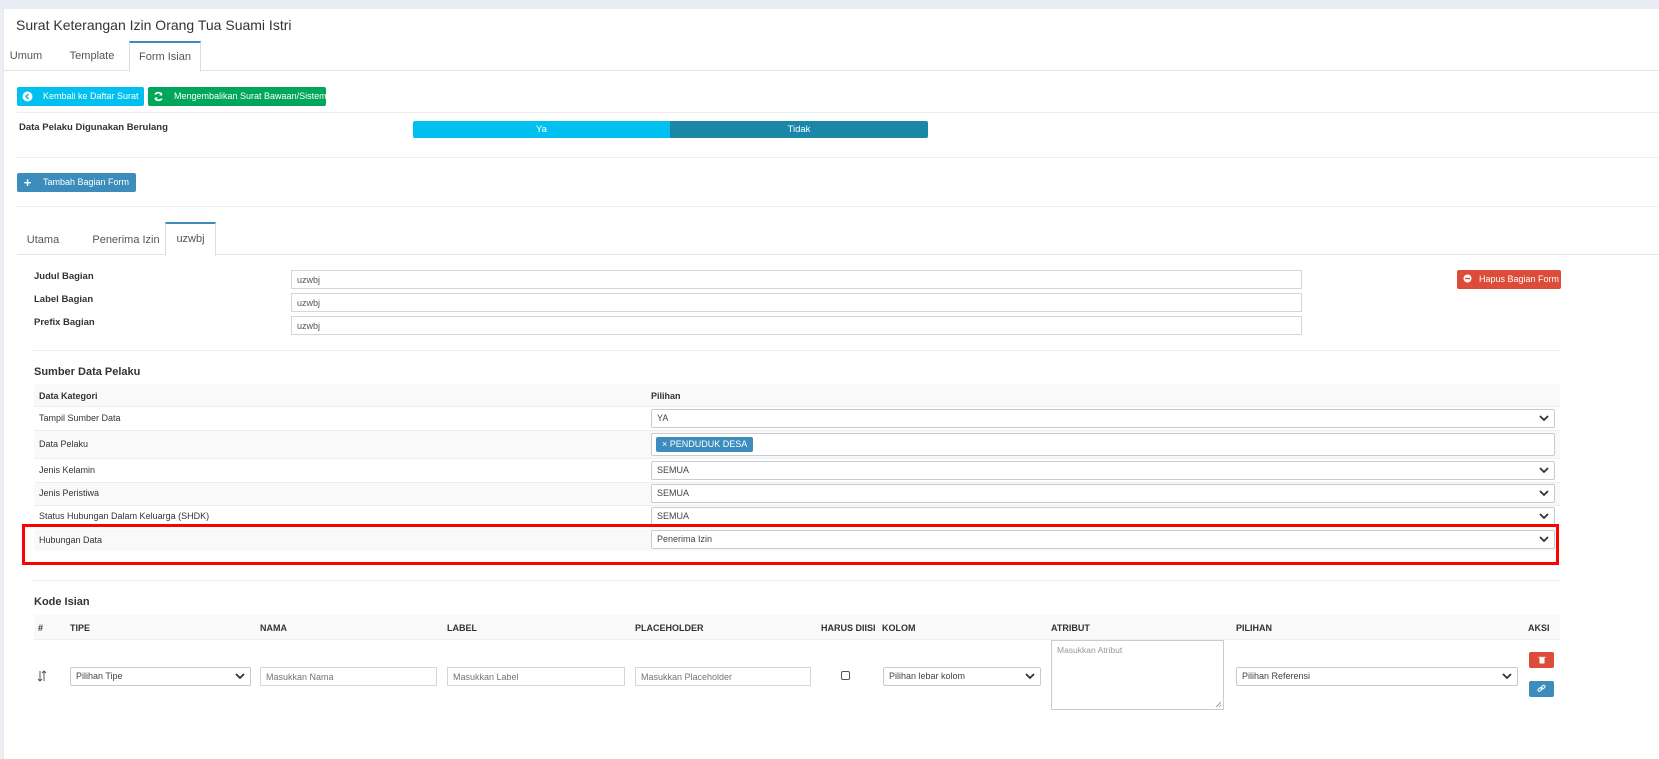 This screenshot has height=759, width=1659. What do you see at coordinates (663, 418) in the screenshot?
I see `select-value: YA` at bounding box center [663, 418].